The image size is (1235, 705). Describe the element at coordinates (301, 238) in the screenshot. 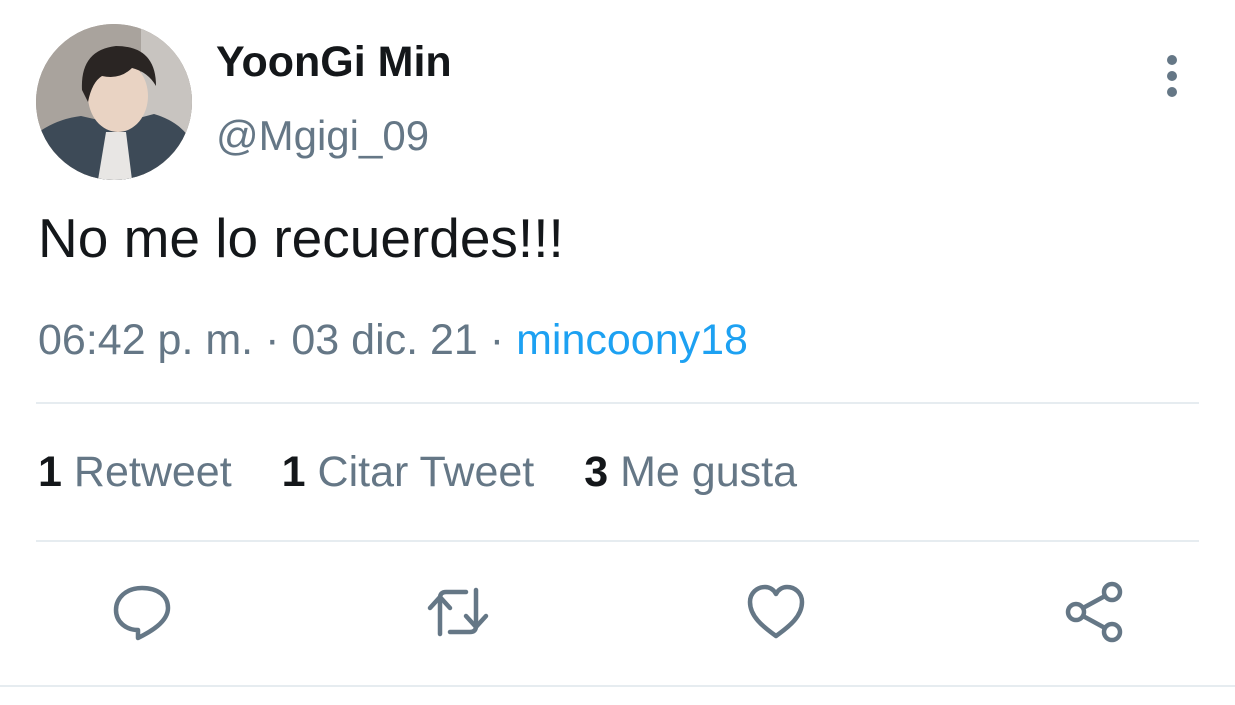

I see `tweet-text: No me lo recuerdes!!!` at that location.